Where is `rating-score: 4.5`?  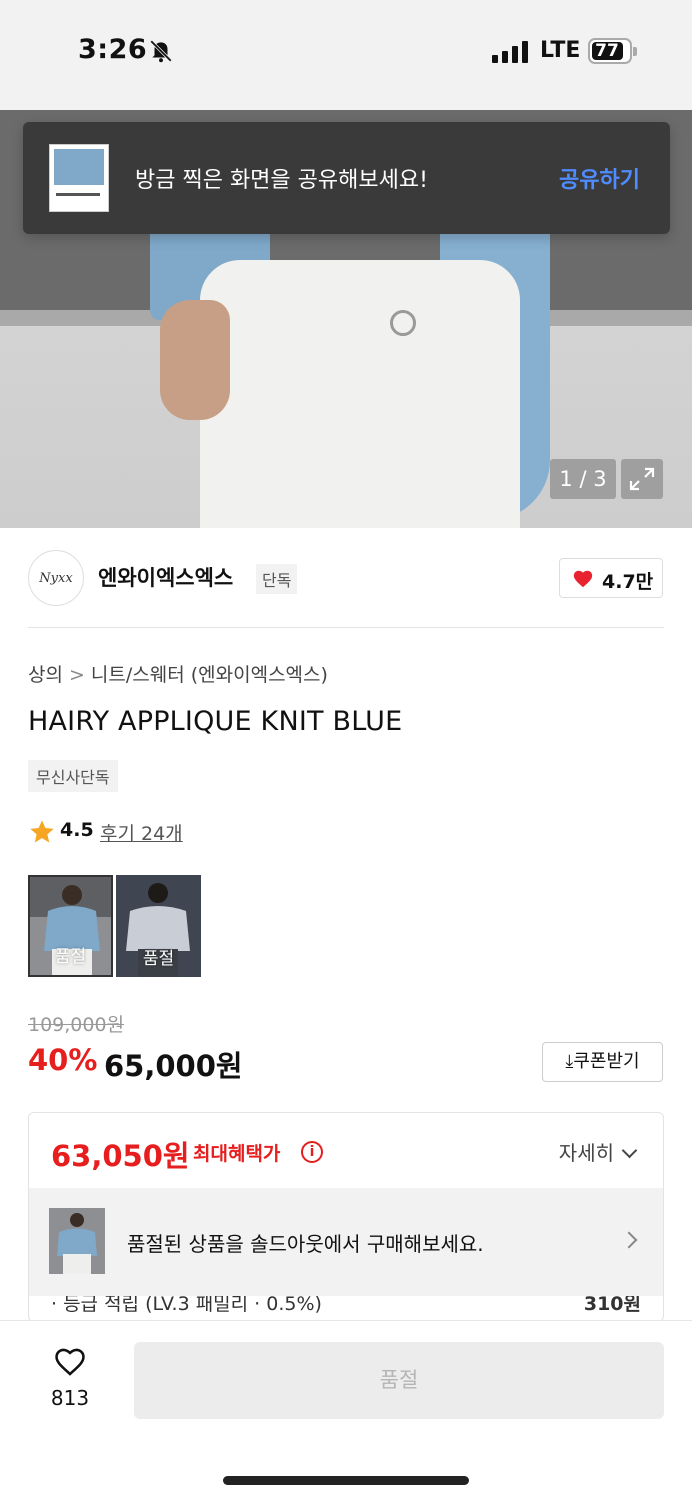 rating-score: 4.5 is located at coordinates (77, 830).